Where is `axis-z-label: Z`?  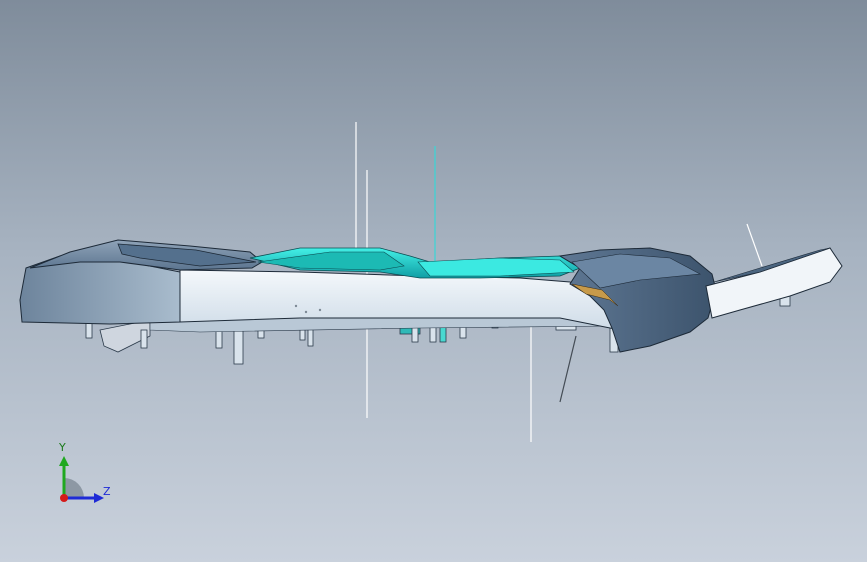
axis-z-label: Z is located at coordinates (107, 491).